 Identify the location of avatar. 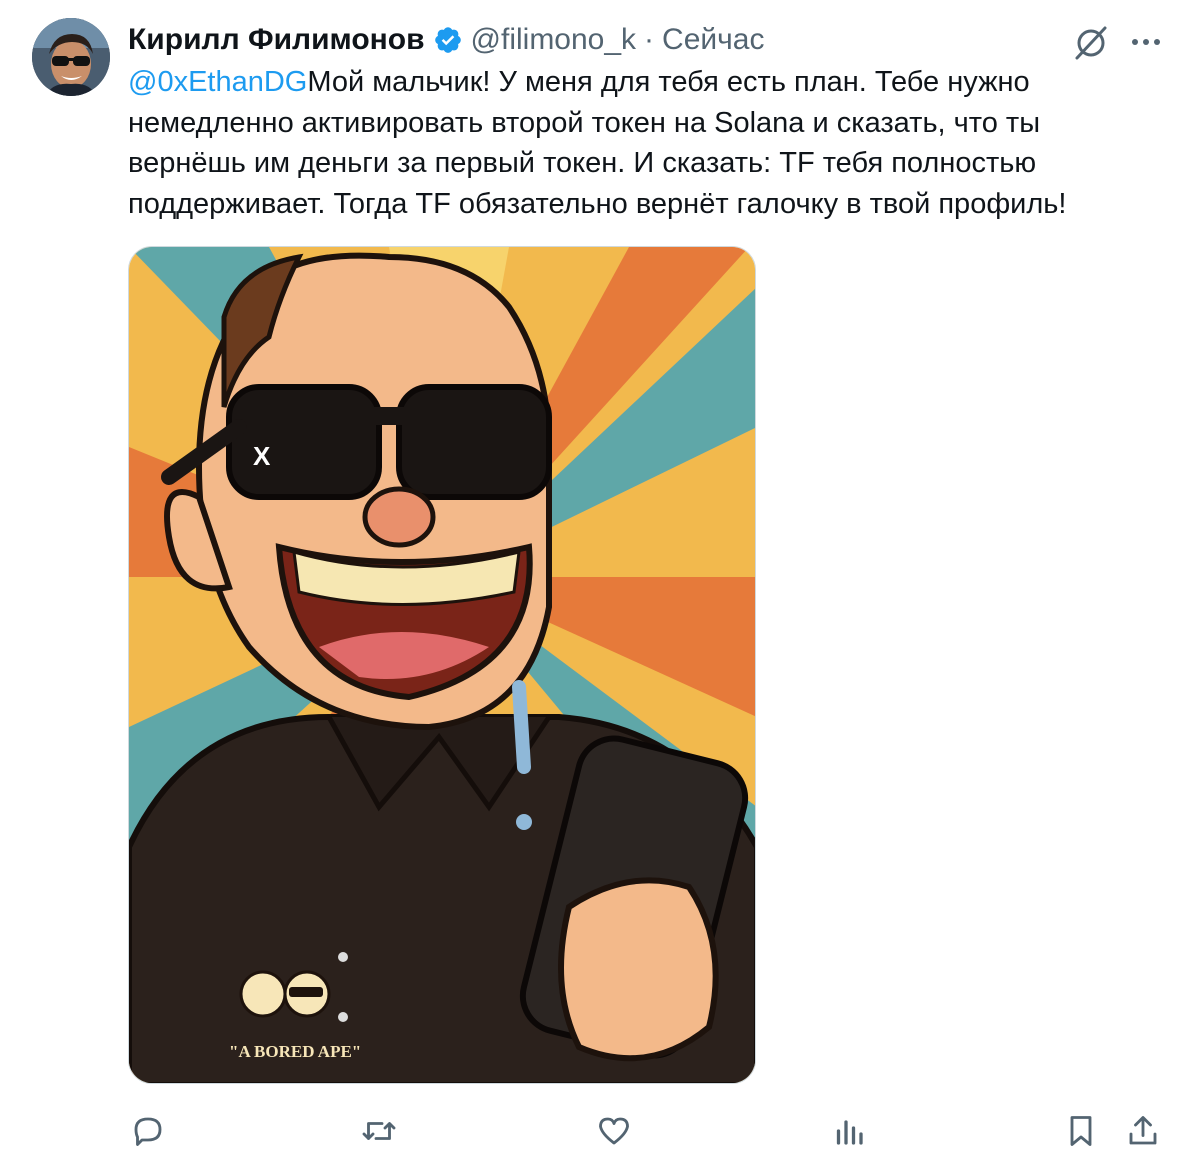
(71, 57).